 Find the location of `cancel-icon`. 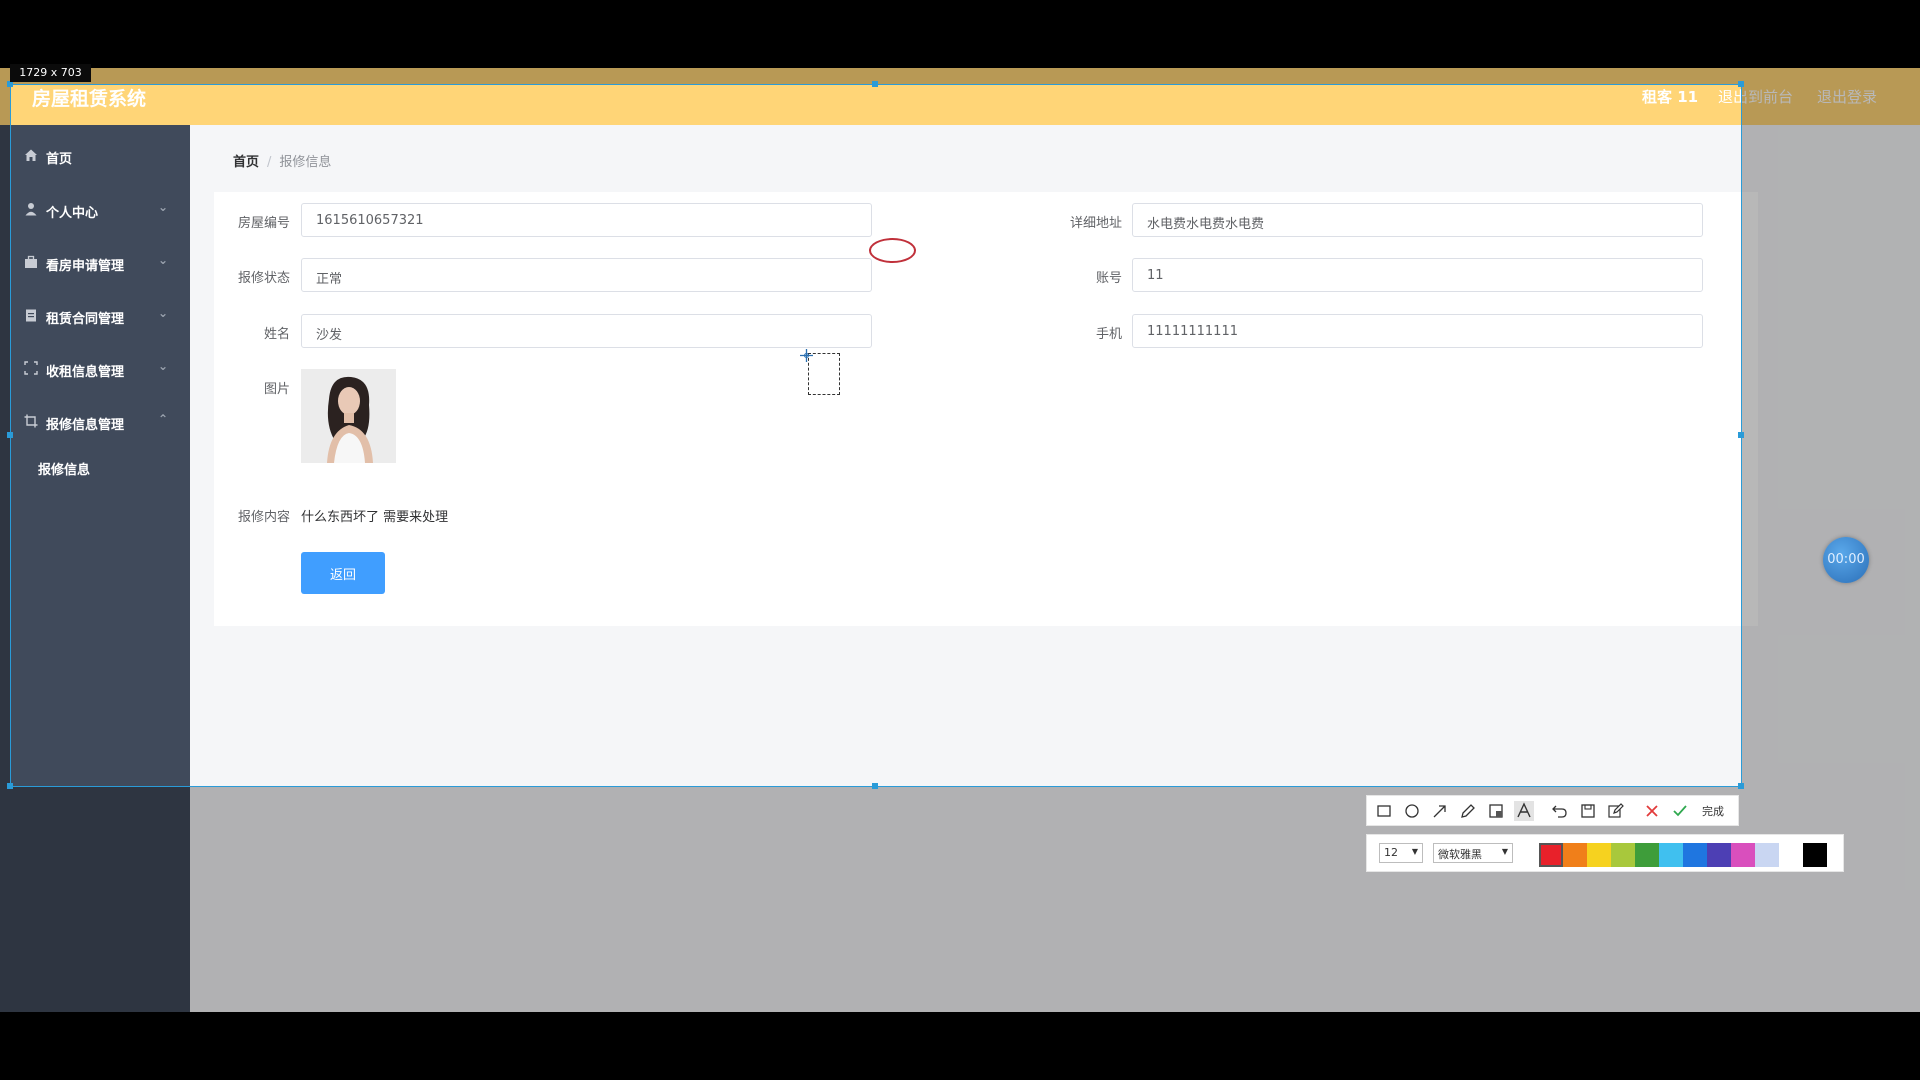

cancel-icon is located at coordinates (1652, 811).